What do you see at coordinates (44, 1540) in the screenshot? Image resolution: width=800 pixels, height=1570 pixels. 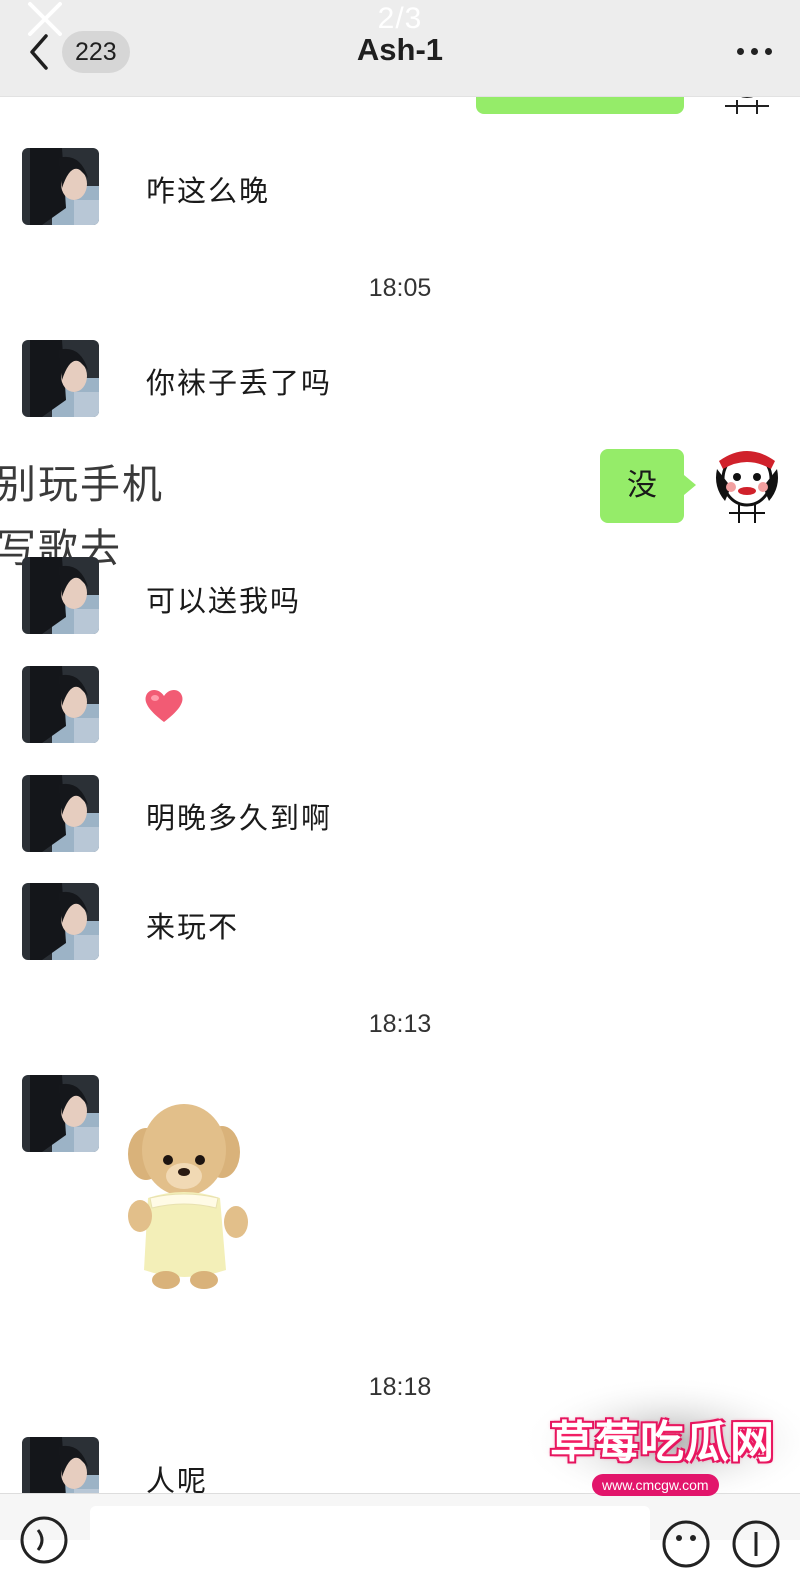 I see `voice-input-icon` at bounding box center [44, 1540].